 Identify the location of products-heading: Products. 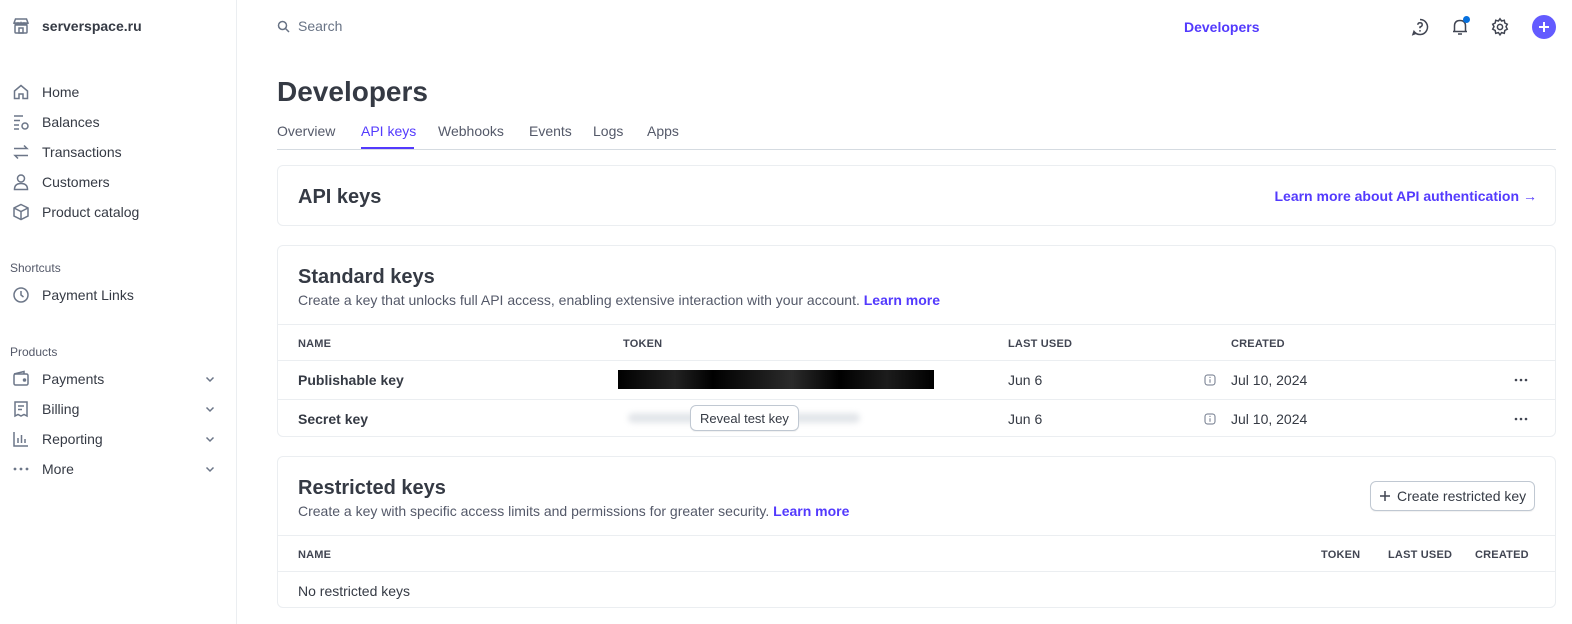
(34, 352).